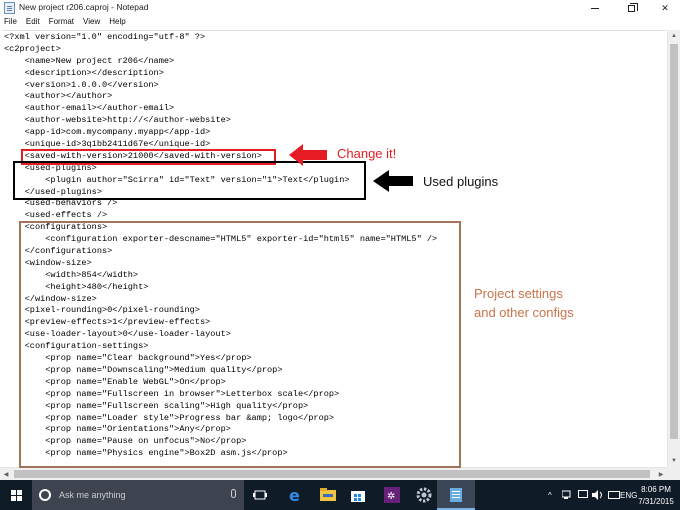 Image resolution: width=680 pixels, height=510 pixels. Describe the element at coordinates (6, 474) in the screenshot. I see `scroll-left-icon: ◀` at that location.